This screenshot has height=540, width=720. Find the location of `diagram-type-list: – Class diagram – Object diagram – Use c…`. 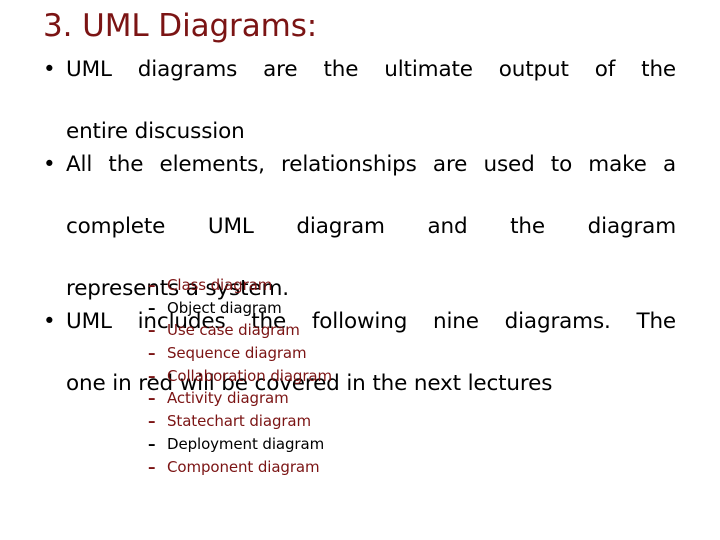

diagram-type-list: – Class diagram – Object diagram – Use c… is located at coordinates (240, 376).